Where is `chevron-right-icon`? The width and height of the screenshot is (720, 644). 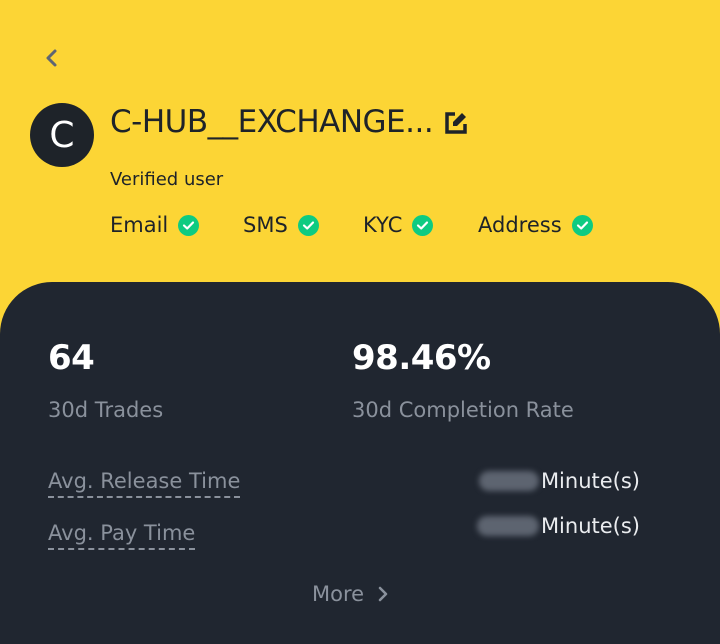
chevron-right-icon is located at coordinates (383, 594).